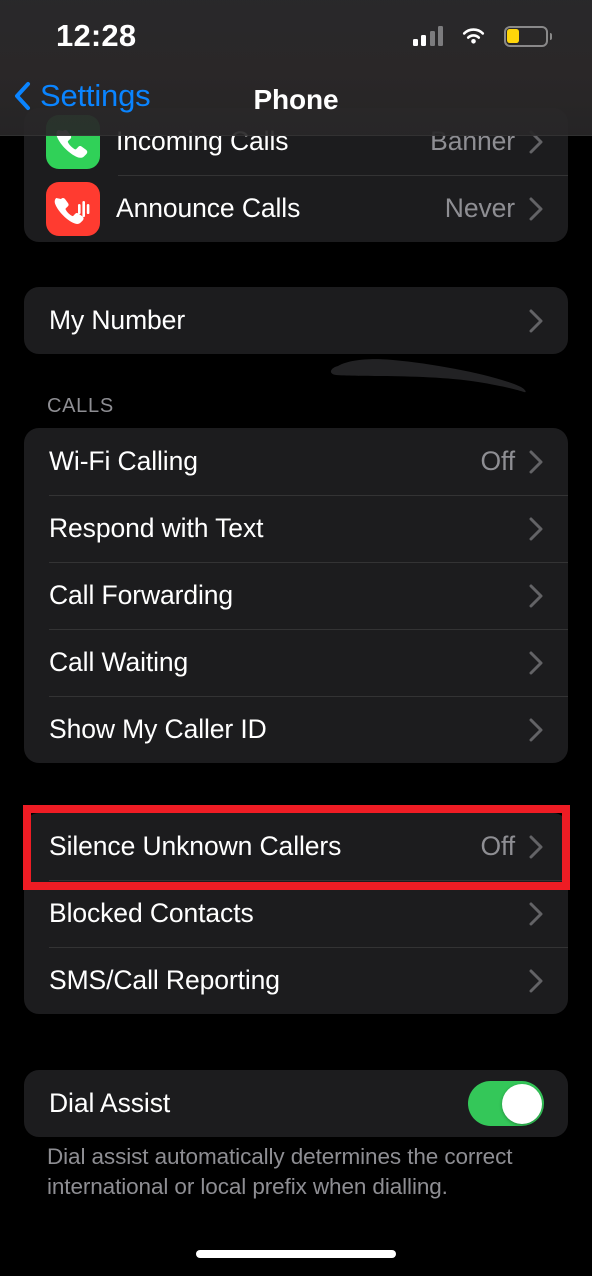 This screenshot has height=1276, width=592. Describe the element at coordinates (158, 729) in the screenshot. I see `row-label: Show My Caller ID` at that location.